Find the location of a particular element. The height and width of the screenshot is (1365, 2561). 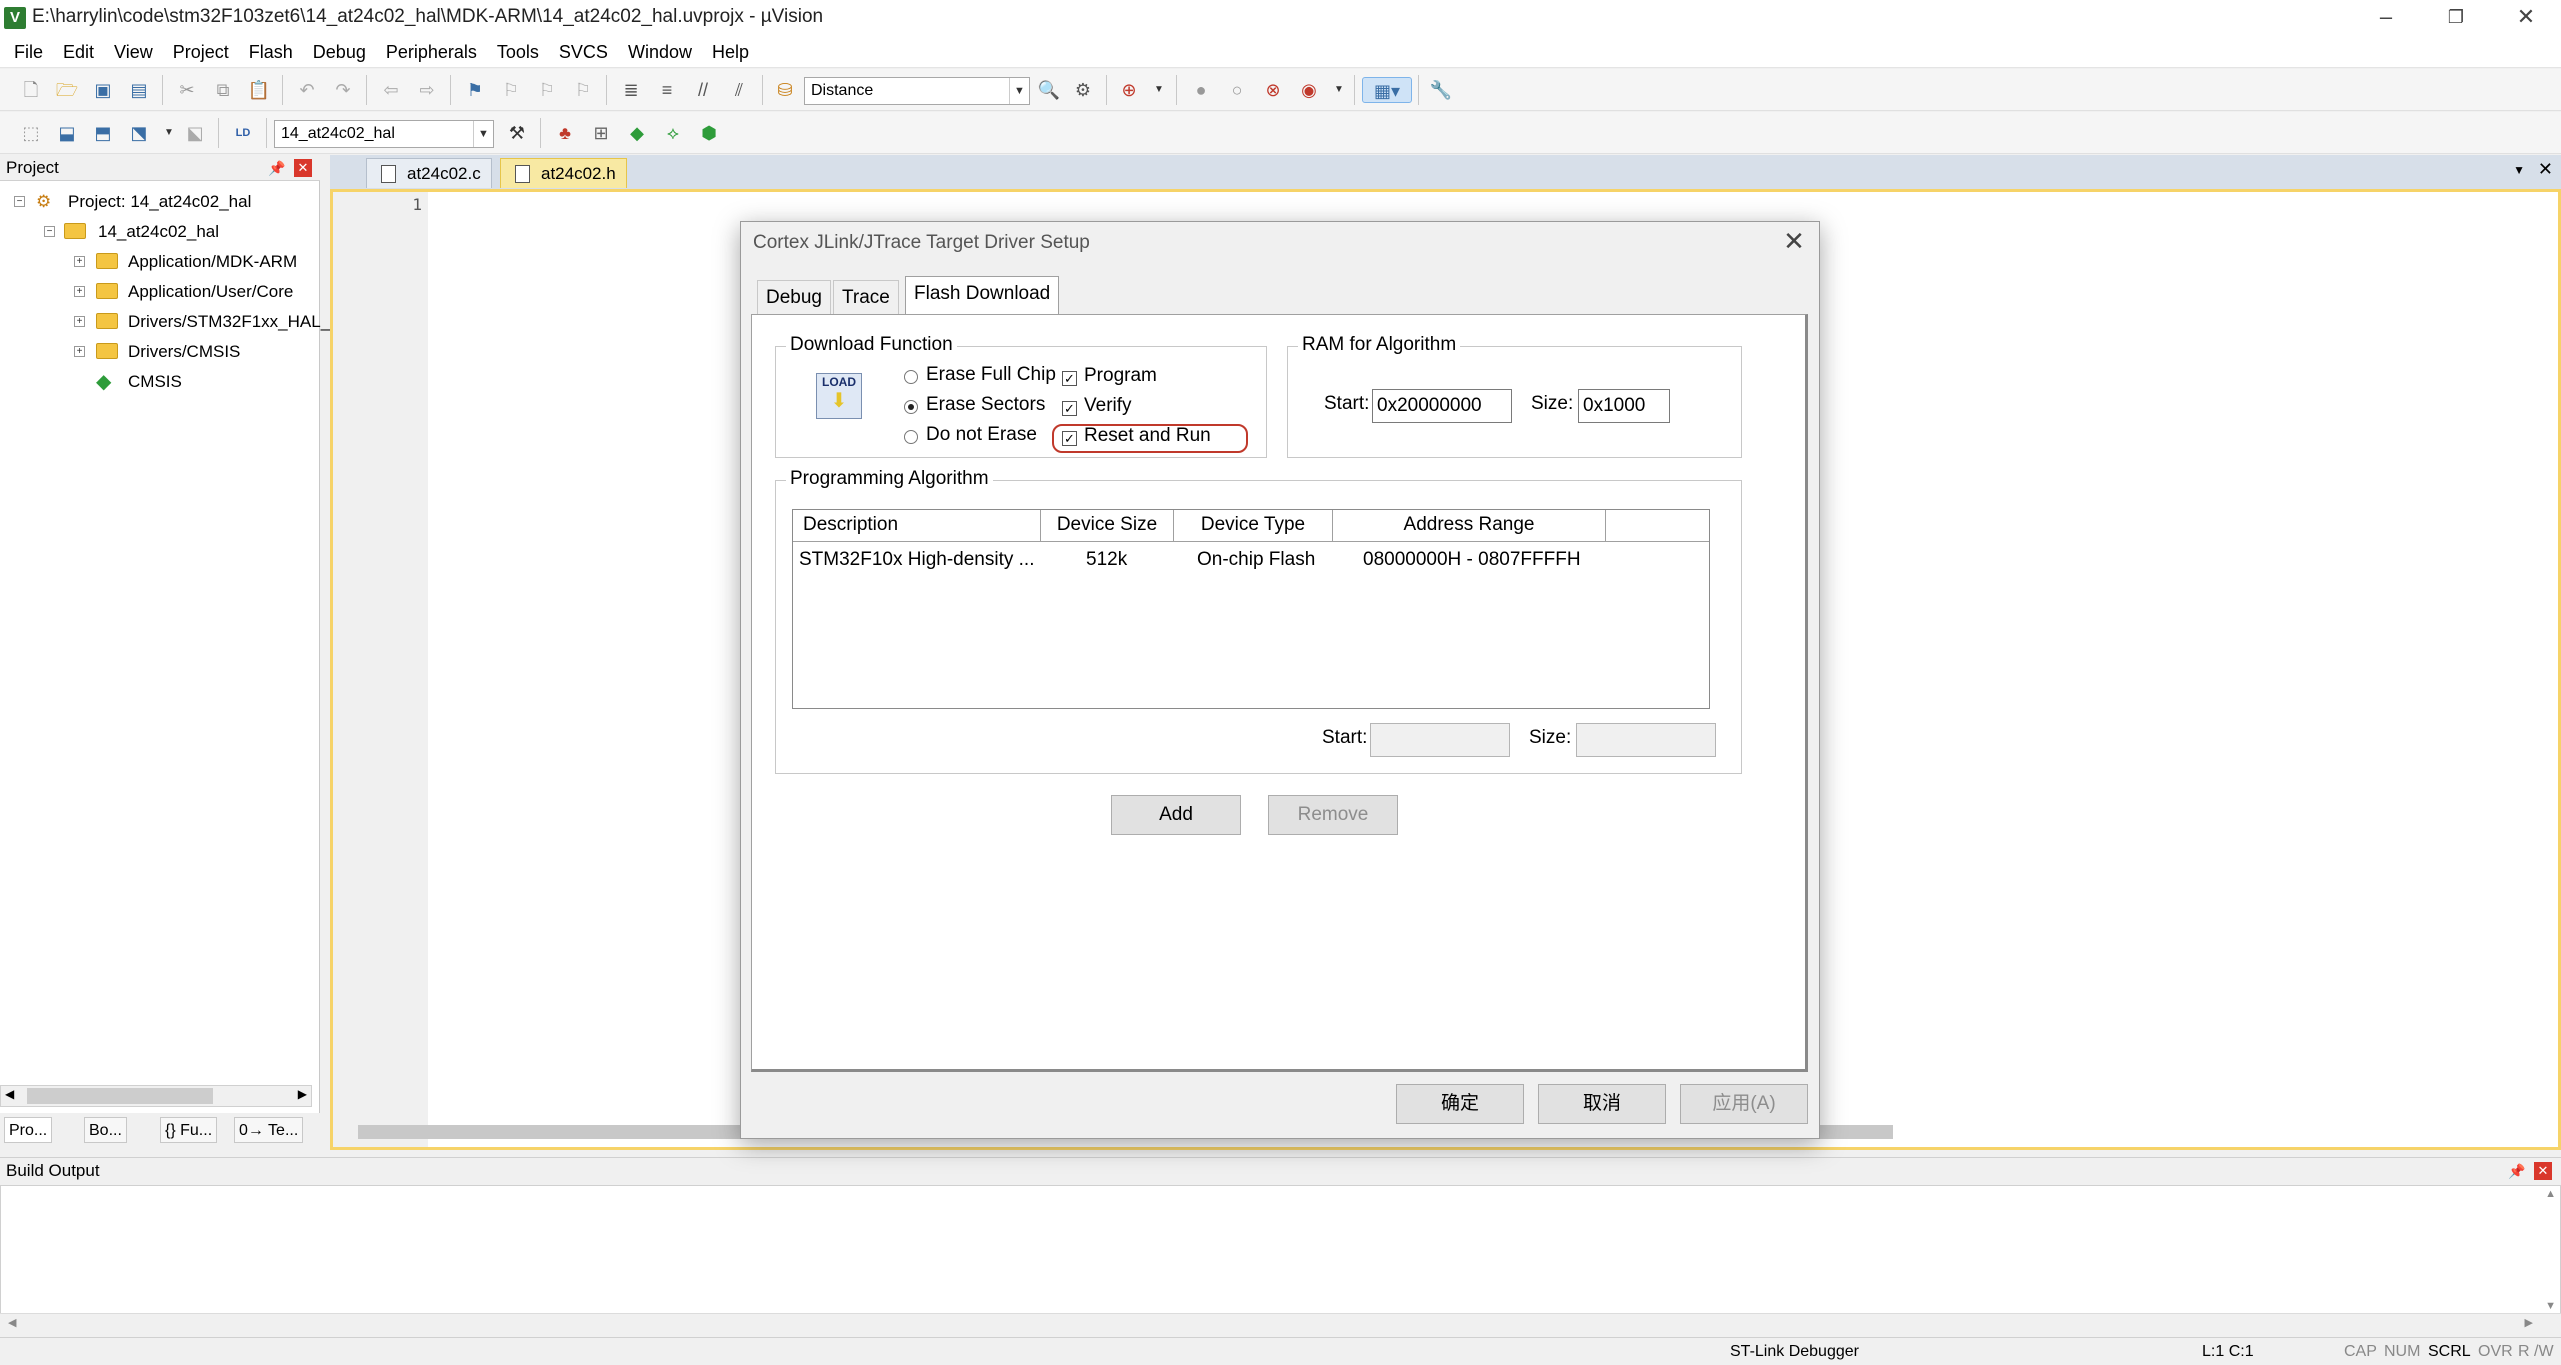

run-time-environment-icon: ⬢ is located at coordinates (709, 133).